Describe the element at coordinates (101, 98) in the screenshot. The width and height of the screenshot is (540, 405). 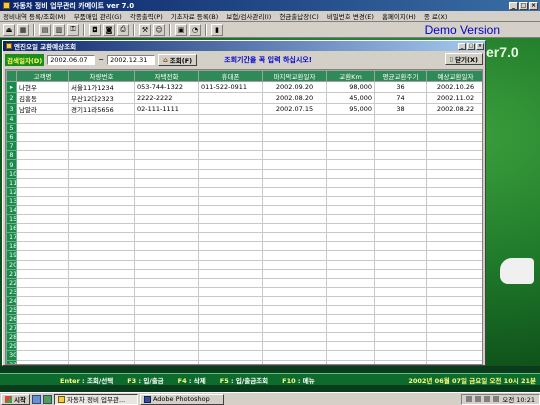
I see `table-cell: 부산12다2323` at that location.